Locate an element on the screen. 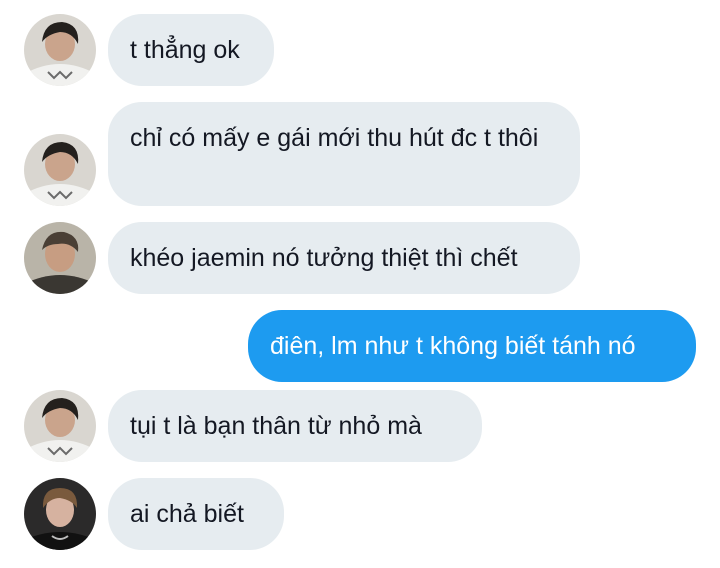 This screenshot has width=720, height=568. message-bubble: chỉ có mấy e gái mới thu hút đc t thôi is located at coordinates (344, 154).